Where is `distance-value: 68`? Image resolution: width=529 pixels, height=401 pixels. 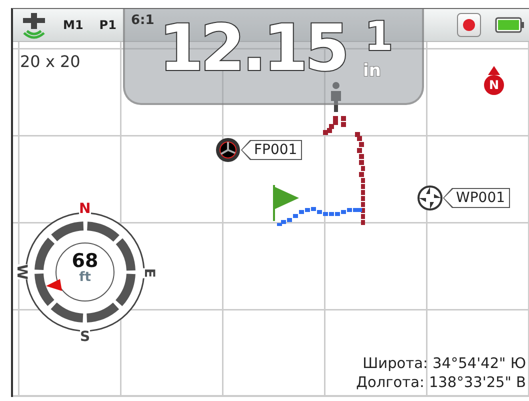 distance-value: 68 is located at coordinates (85, 261).